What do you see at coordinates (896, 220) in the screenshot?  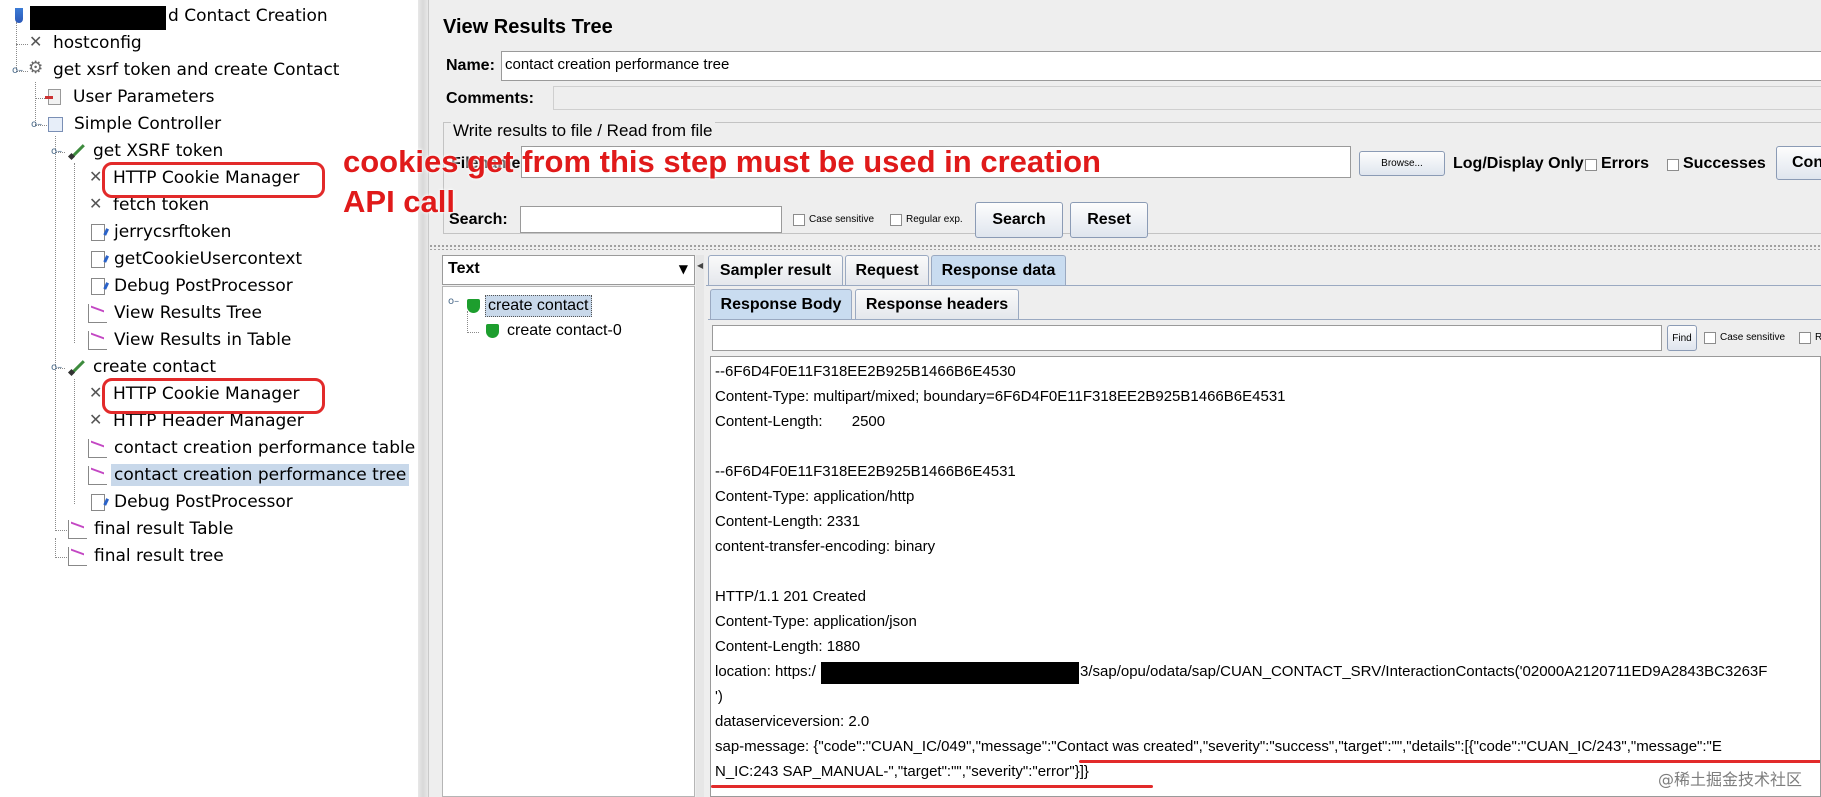 I see `regex-checkbox` at bounding box center [896, 220].